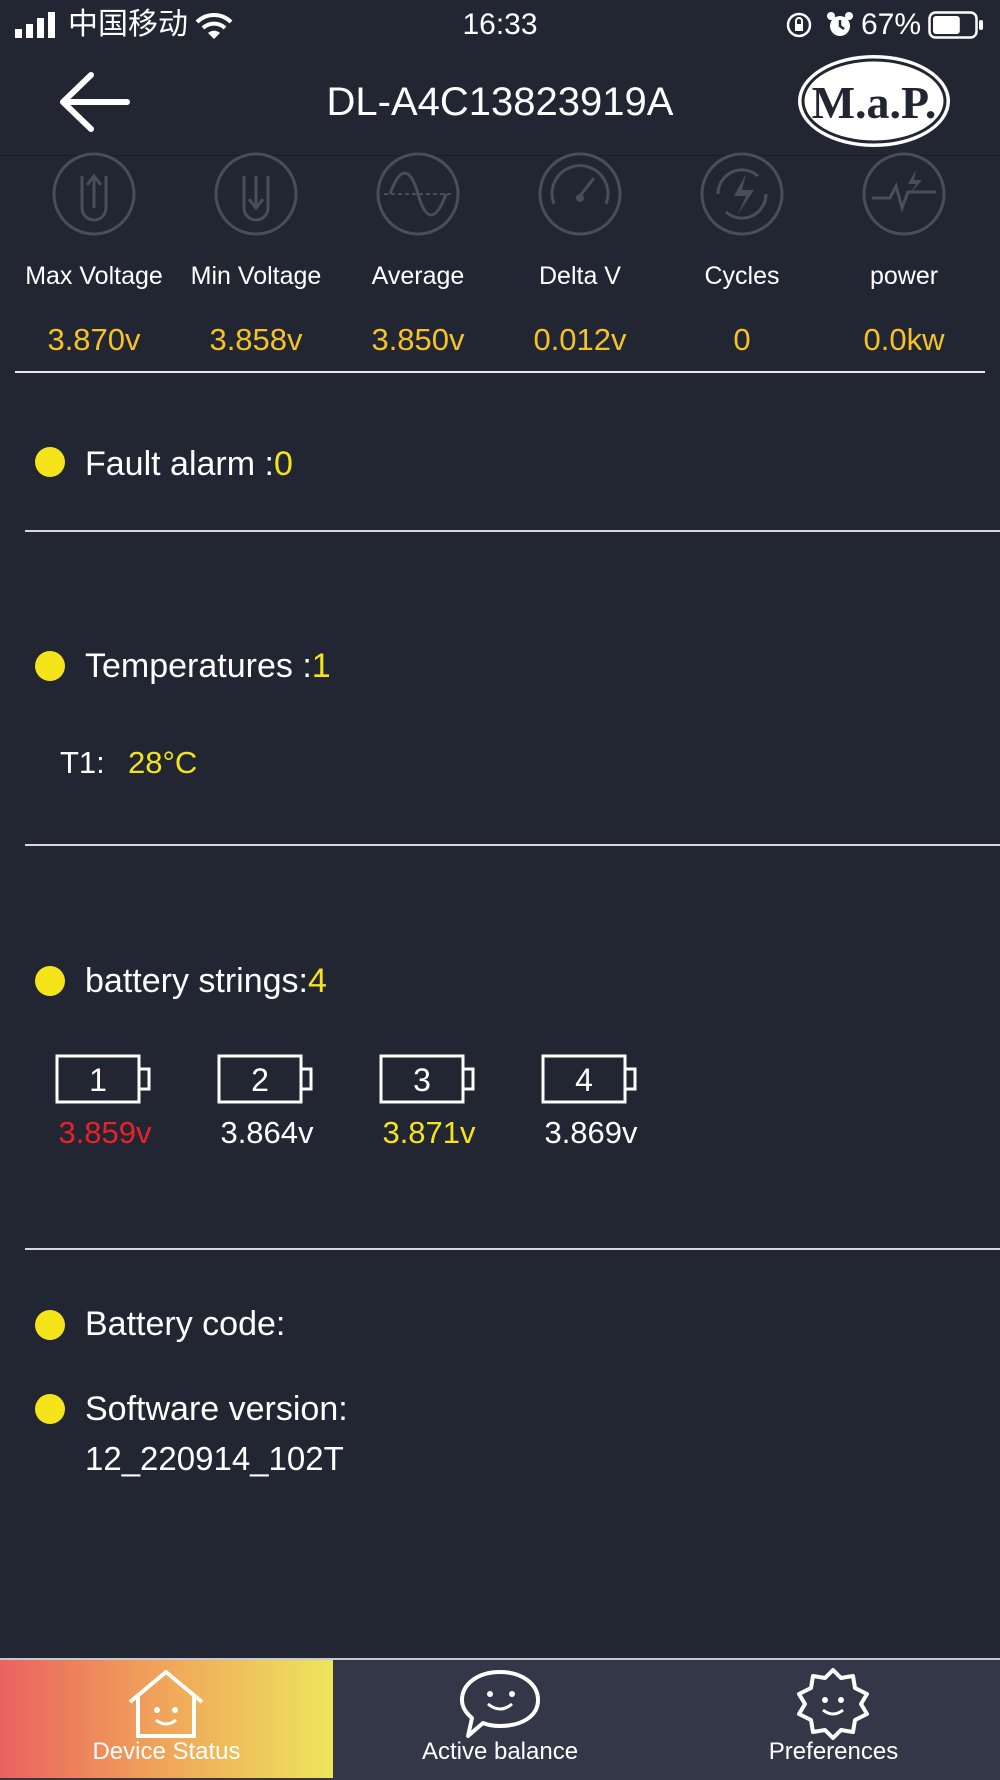  I want to click on fault-alarm-label: Fault alarm :0, so click(189, 464).